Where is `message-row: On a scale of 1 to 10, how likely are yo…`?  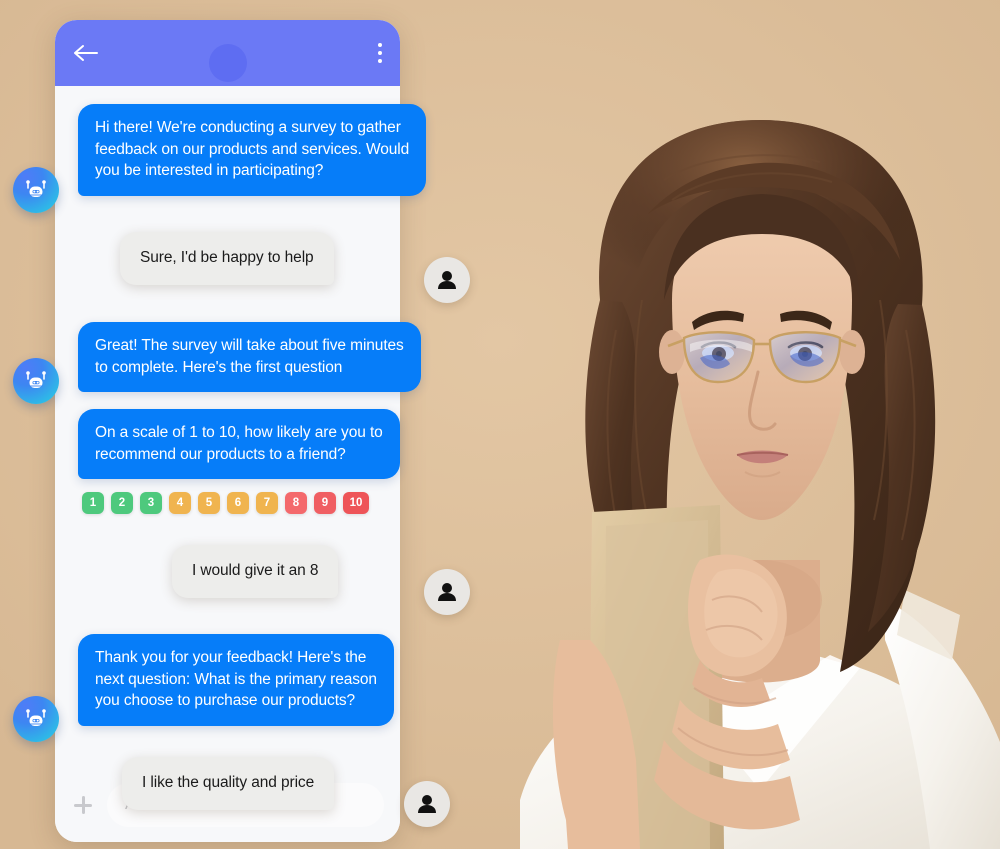
message-row: On a scale of 1 to 10, how likely are yo… is located at coordinates (239, 444).